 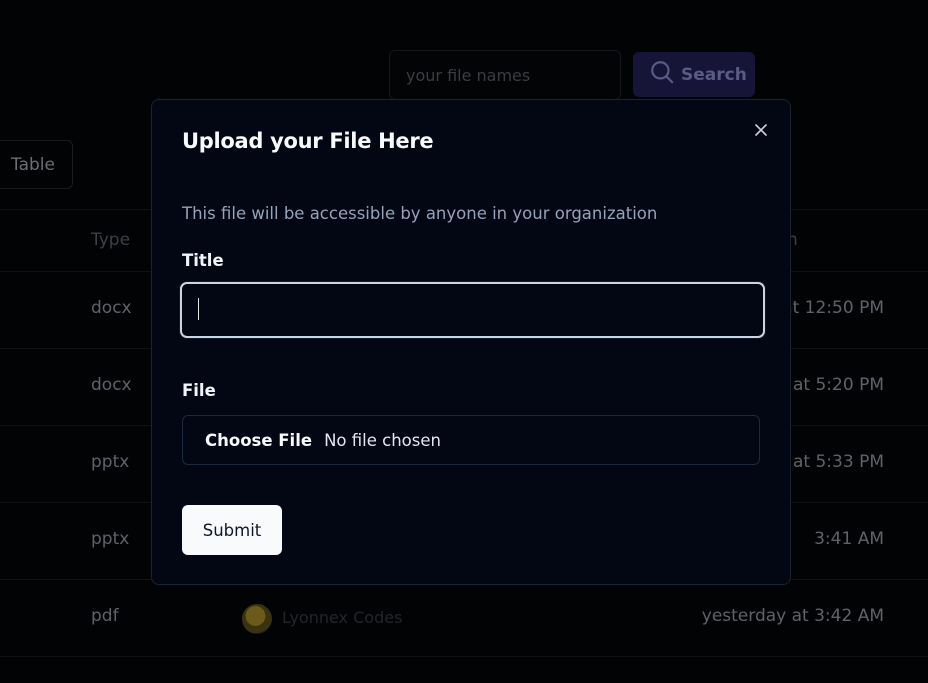 What do you see at coordinates (792, 616) in the screenshot?
I see `cell-date: yesterday at 3:42 AM` at bounding box center [792, 616].